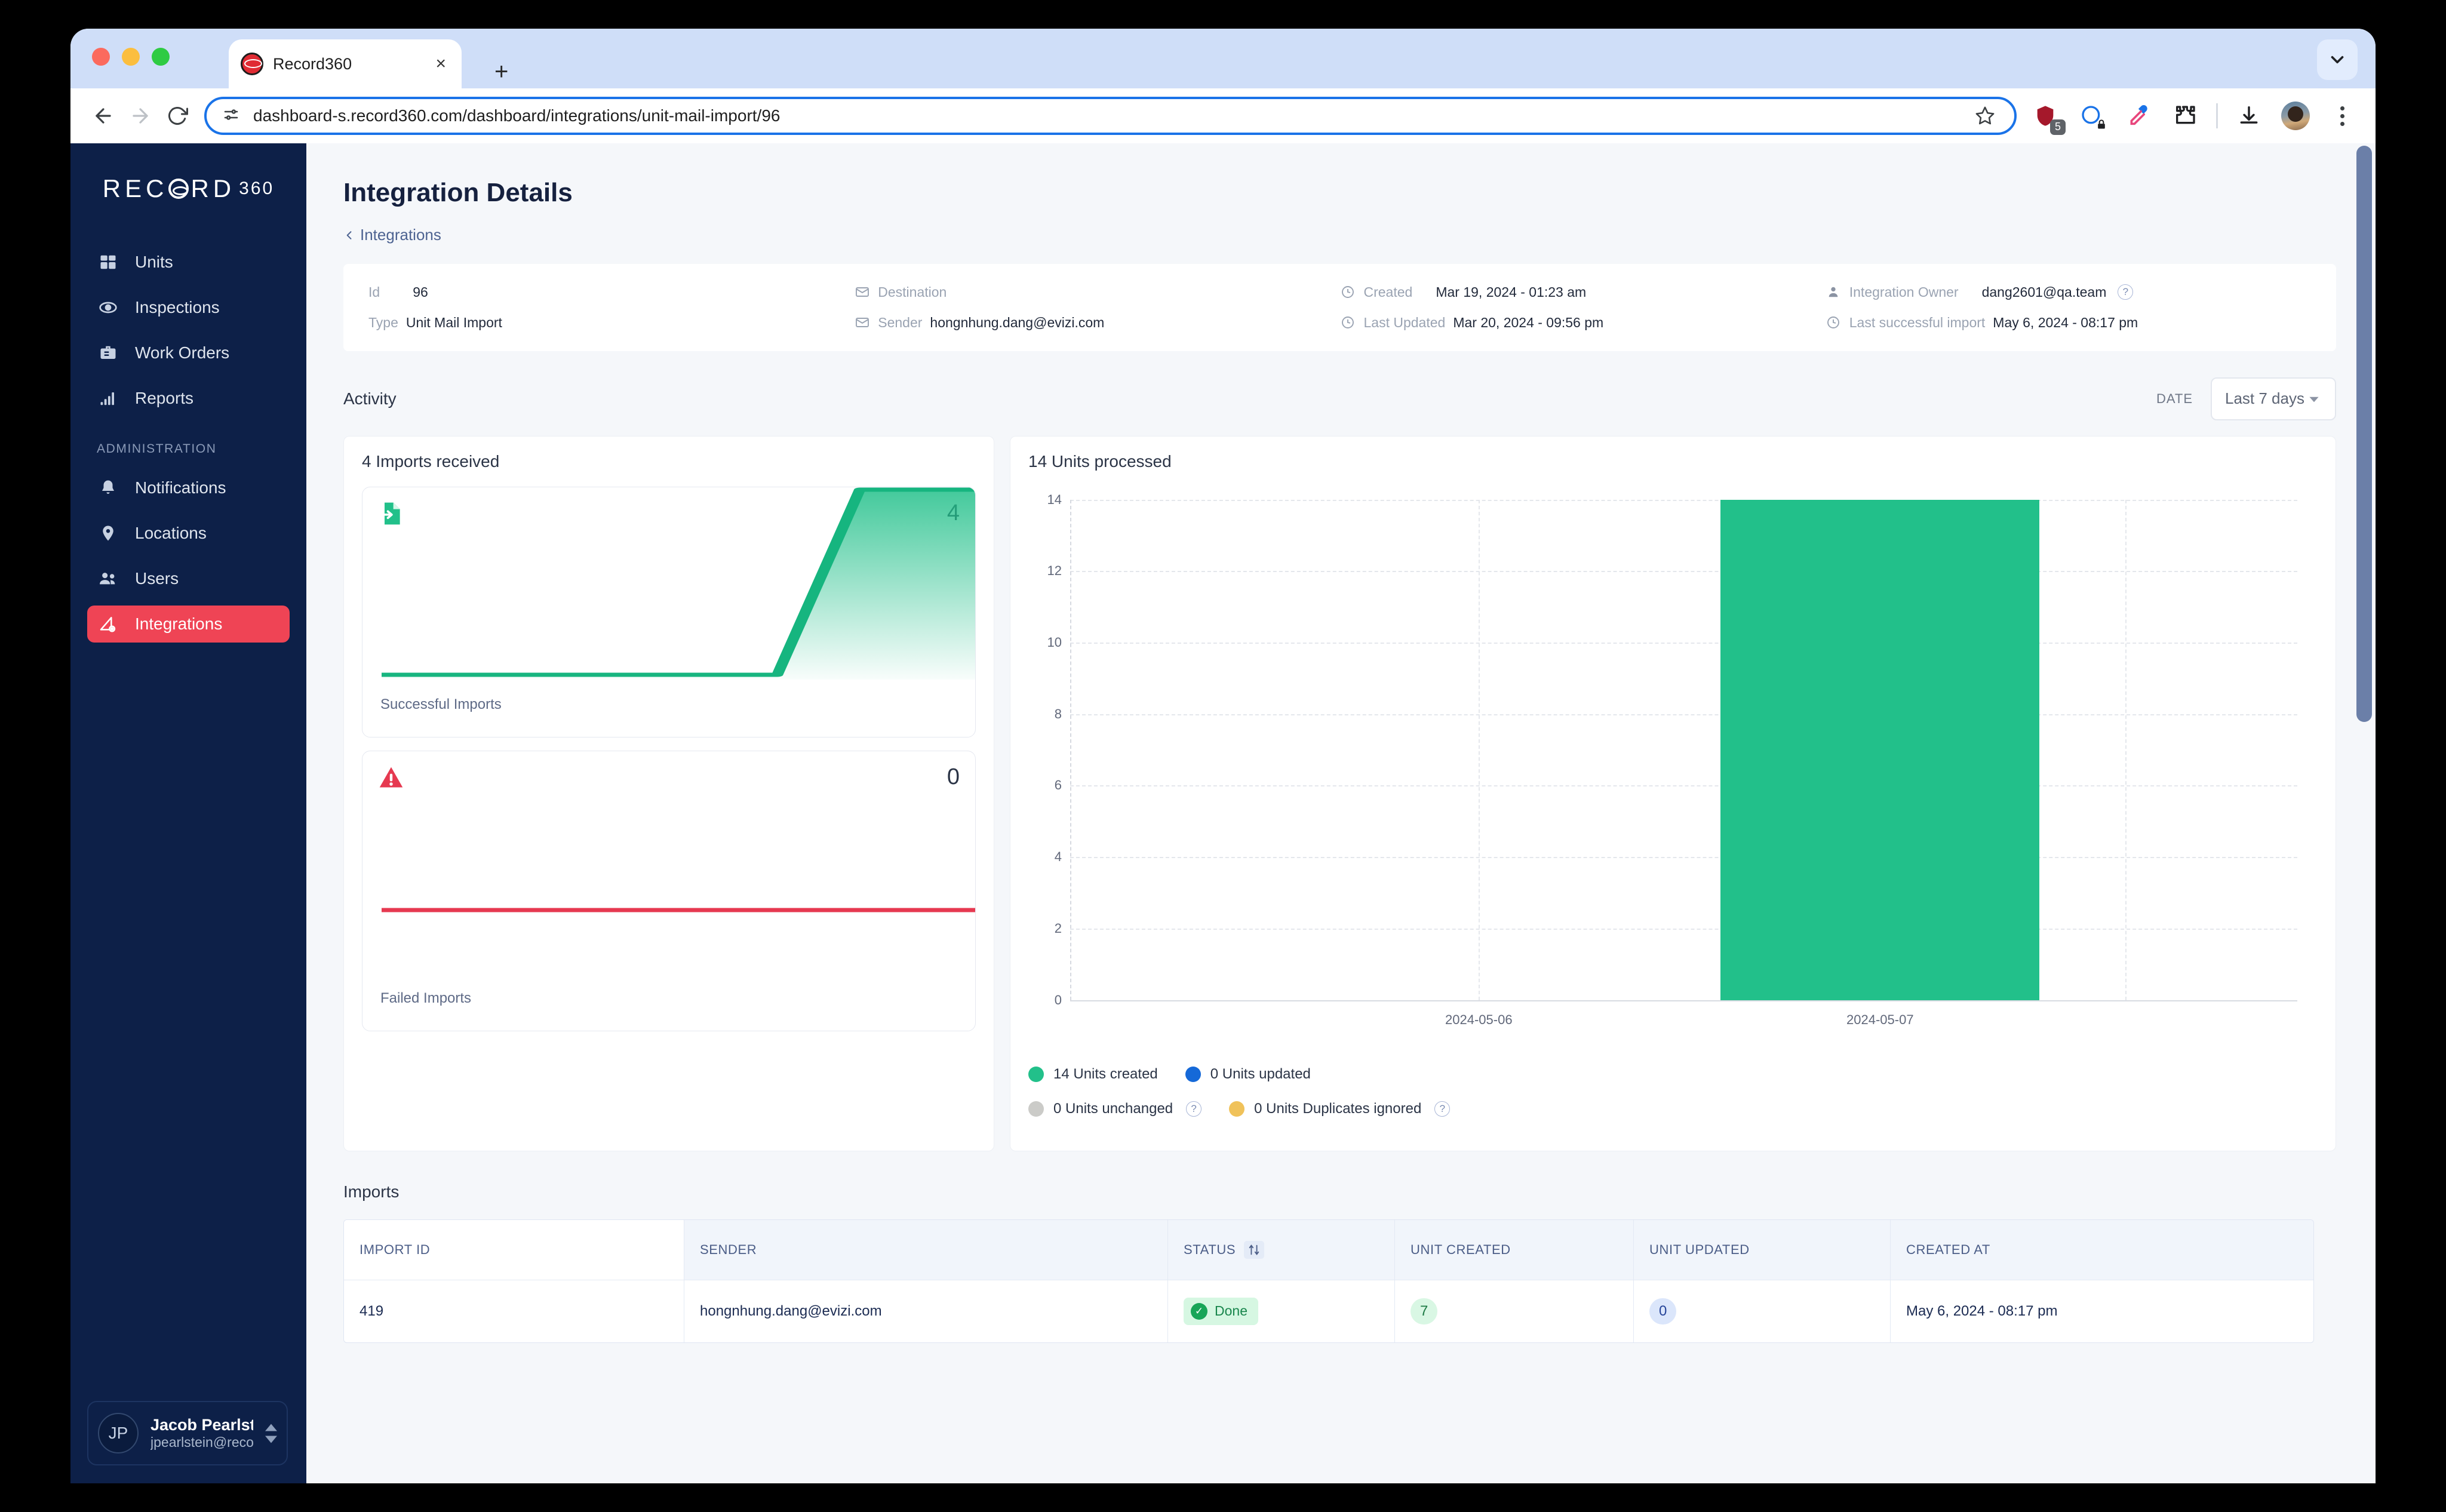 The image size is (2446, 1512). Describe the element at coordinates (2337, 59) in the screenshot. I see `tab-list-chevron-icon` at that location.